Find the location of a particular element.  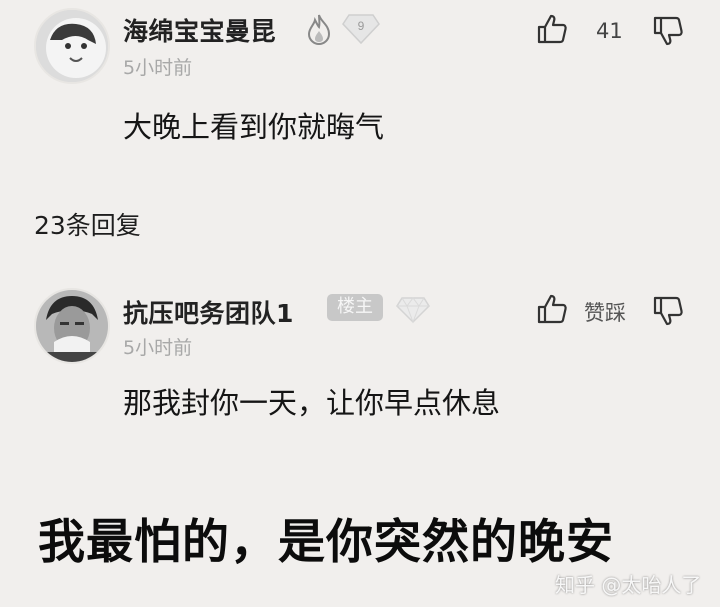

level-number: 9 is located at coordinates (361, 26).